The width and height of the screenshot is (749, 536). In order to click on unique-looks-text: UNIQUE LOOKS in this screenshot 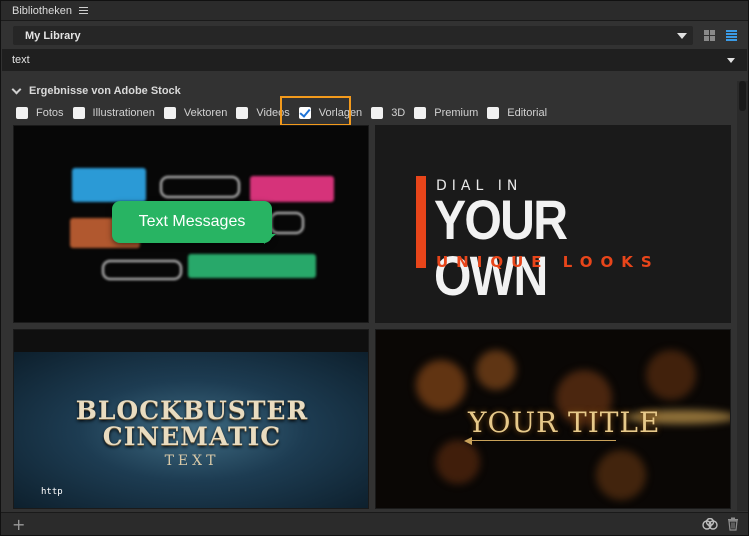, I will do `click(548, 262)`.